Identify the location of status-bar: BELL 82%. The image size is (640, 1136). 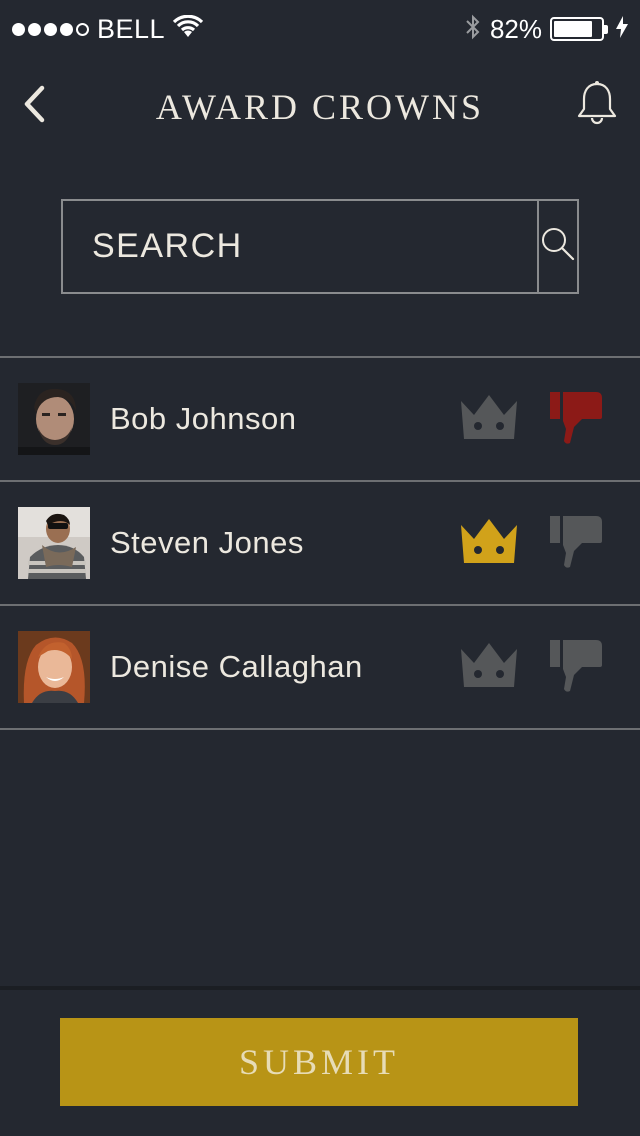
(320, 29).